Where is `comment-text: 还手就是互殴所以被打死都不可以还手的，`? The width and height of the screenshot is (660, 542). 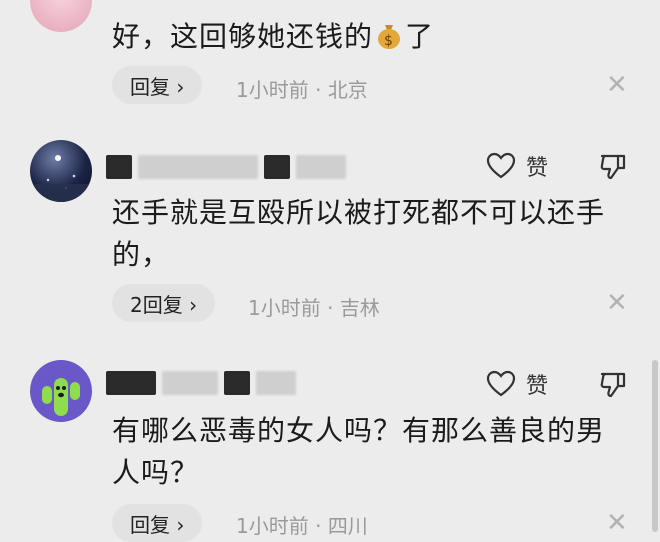
comment-text: 还手就是互殴所以被打死都不可以还手的， is located at coordinates (359, 233).